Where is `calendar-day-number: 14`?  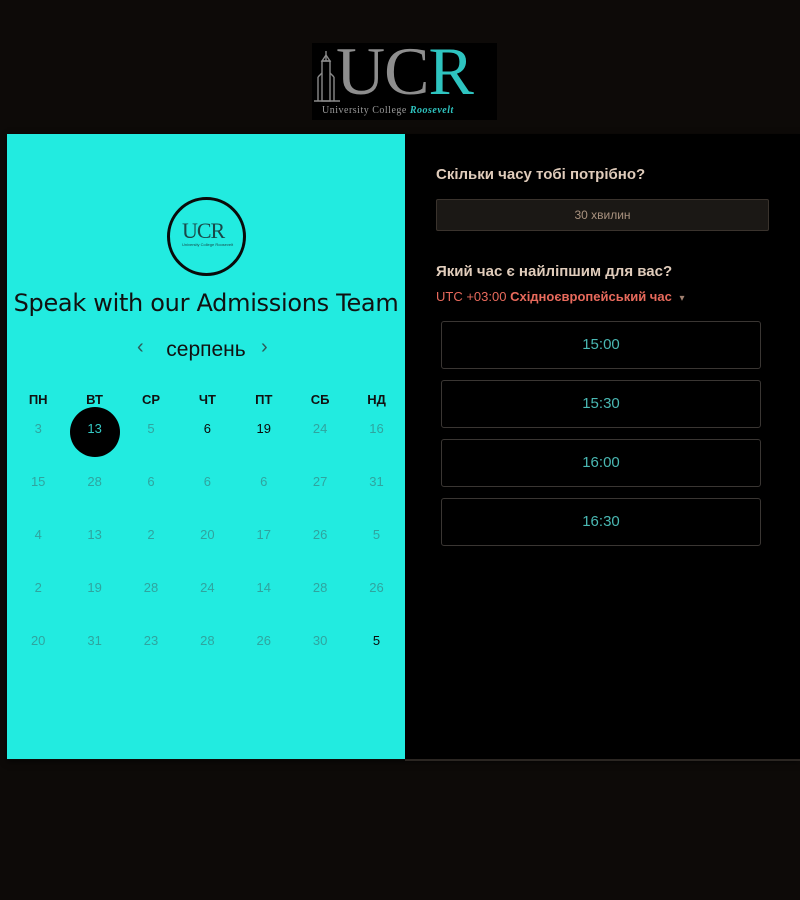
calendar-day-number: 14 is located at coordinates (263, 587).